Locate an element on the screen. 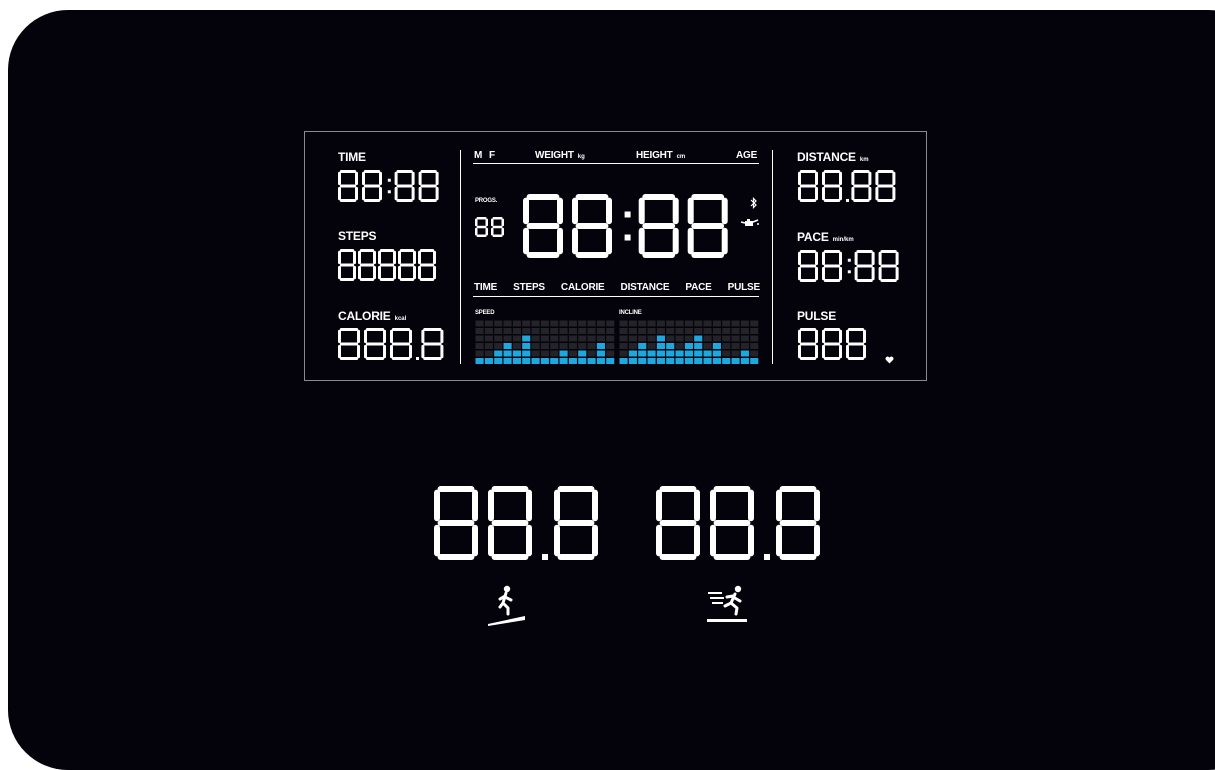 The width and height of the screenshot is (1215, 770). steps-display is located at coordinates (387, 265).